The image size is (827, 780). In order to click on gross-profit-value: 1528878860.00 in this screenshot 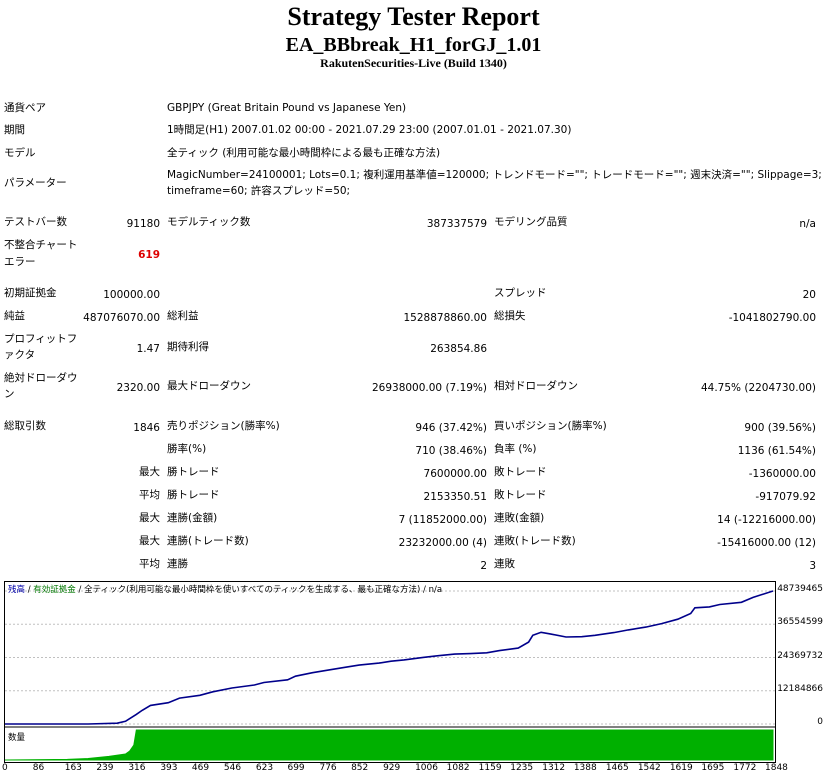, I will do `click(445, 318)`.